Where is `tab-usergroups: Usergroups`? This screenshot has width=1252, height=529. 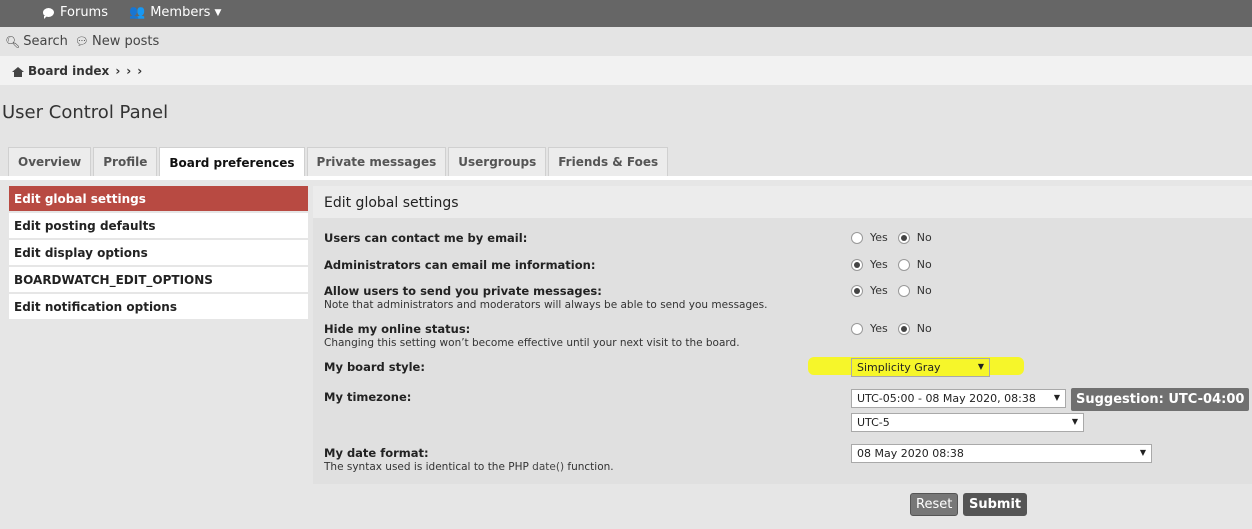
tab-usergroups: Usergroups is located at coordinates (497, 161).